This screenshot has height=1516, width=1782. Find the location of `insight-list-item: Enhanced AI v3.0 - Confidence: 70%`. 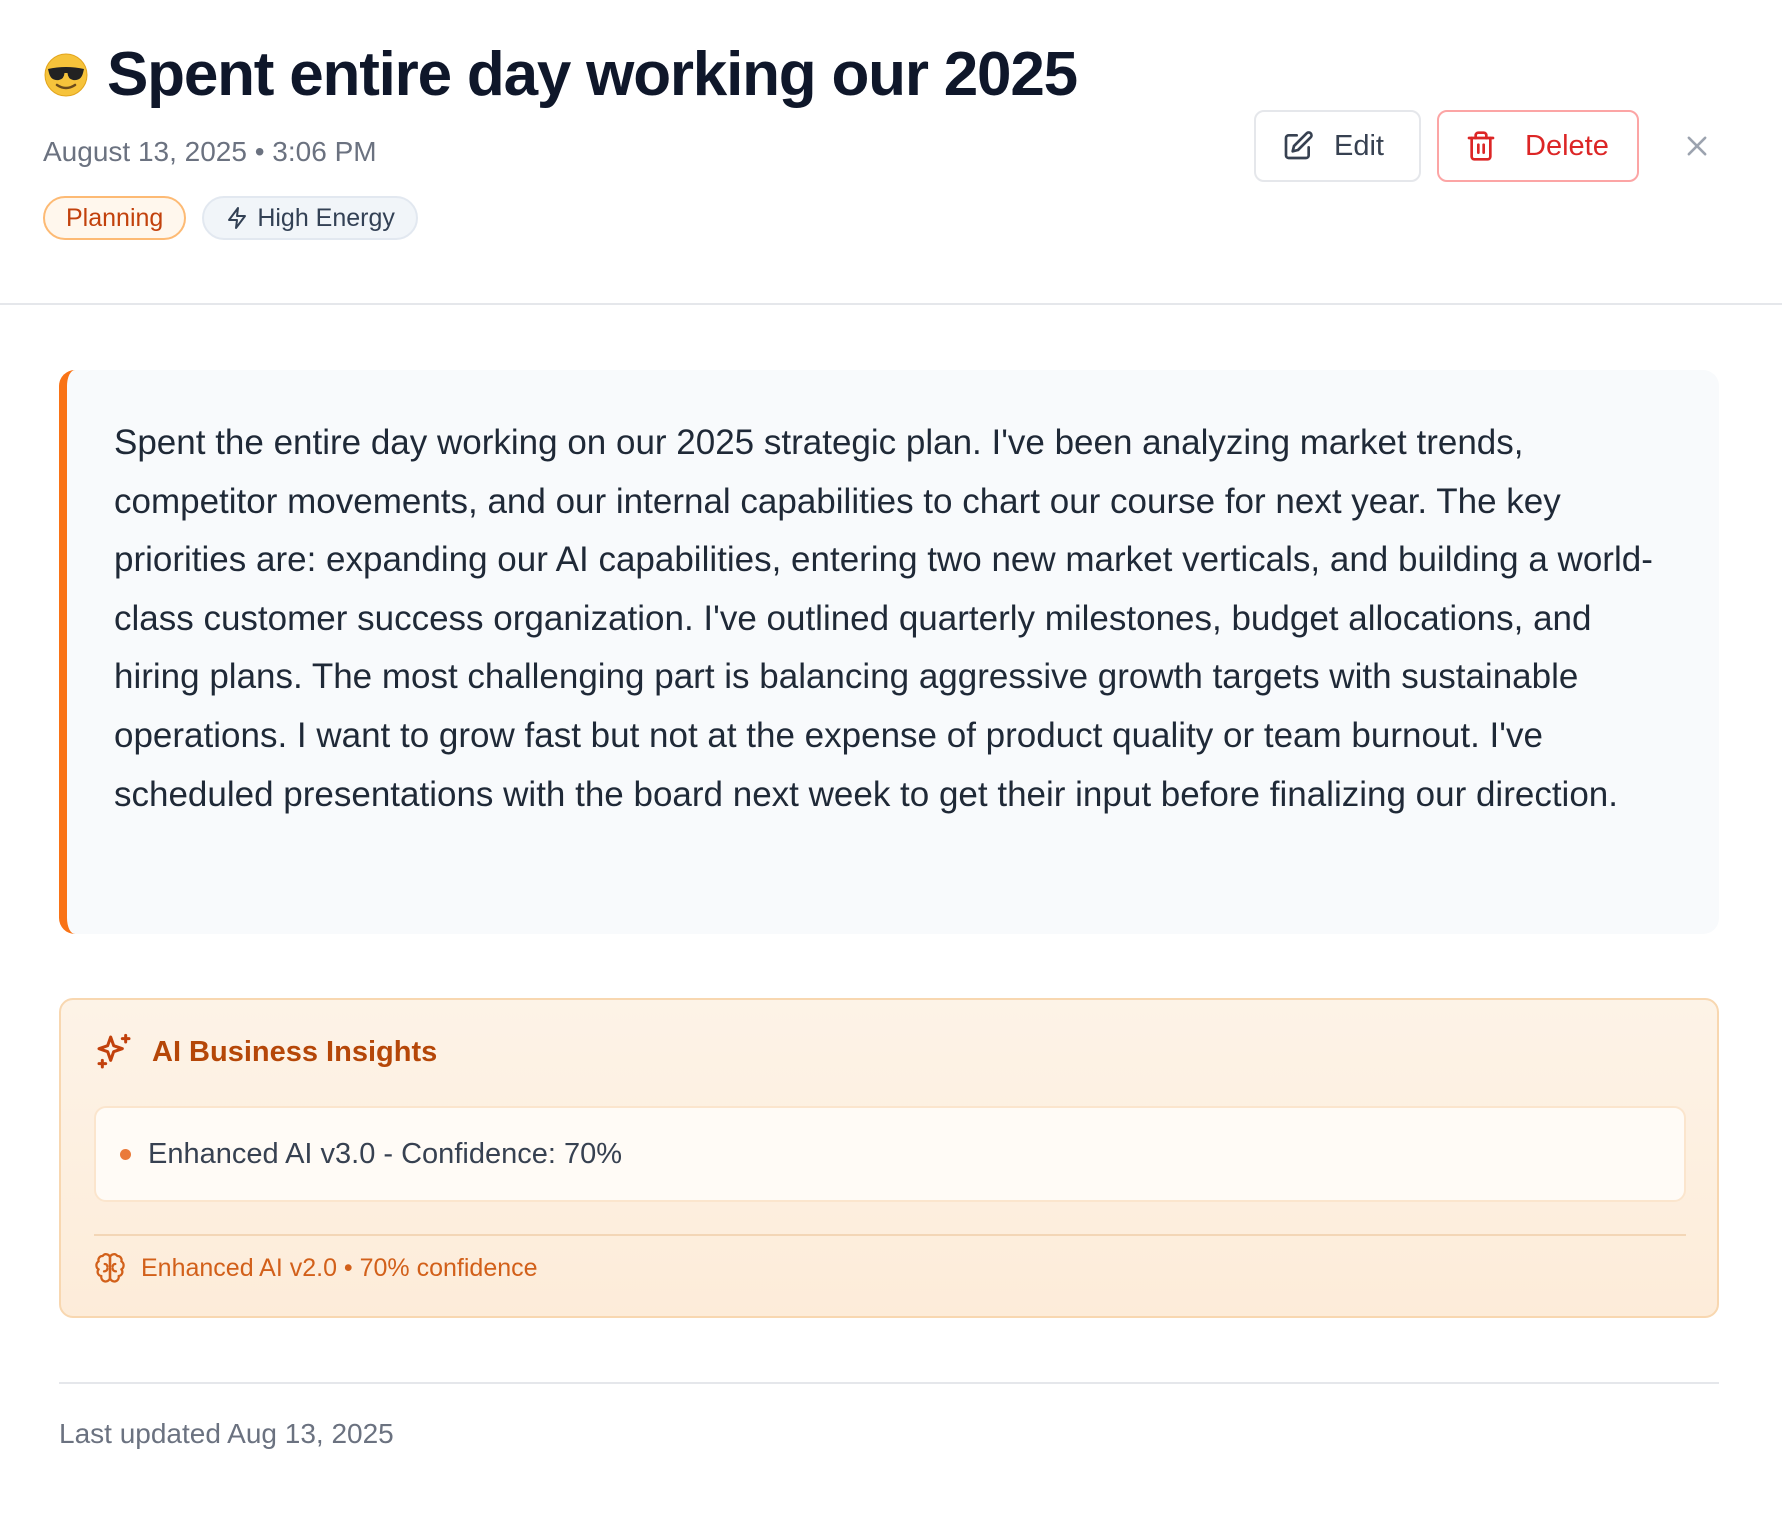

insight-list-item: Enhanced AI v3.0 - Confidence: 70% is located at coordinates (890, 1154).